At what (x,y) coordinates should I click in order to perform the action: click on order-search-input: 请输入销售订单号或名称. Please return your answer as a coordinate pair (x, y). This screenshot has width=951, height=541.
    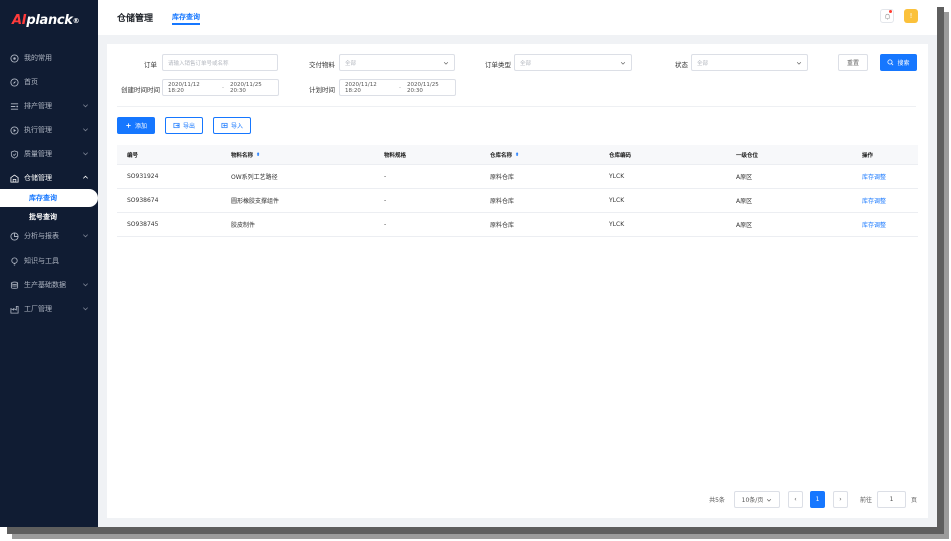
    Looking at the image, I should click on (220, 62).